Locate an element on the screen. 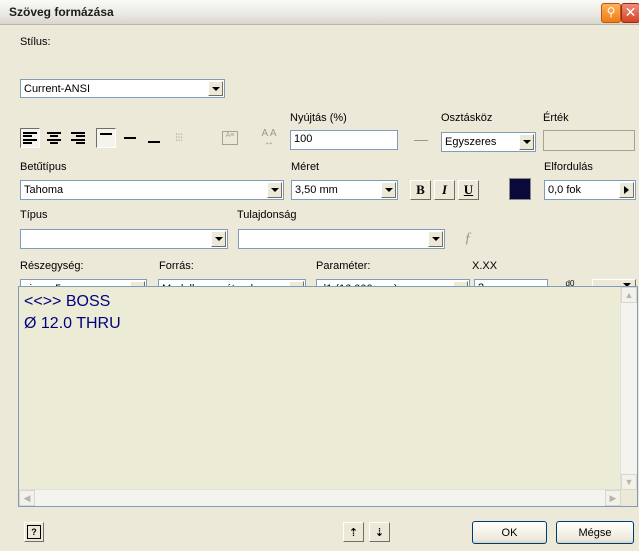 This screenshot has width=639, height=551. help-button: ? is located at coordinates (34, 532).